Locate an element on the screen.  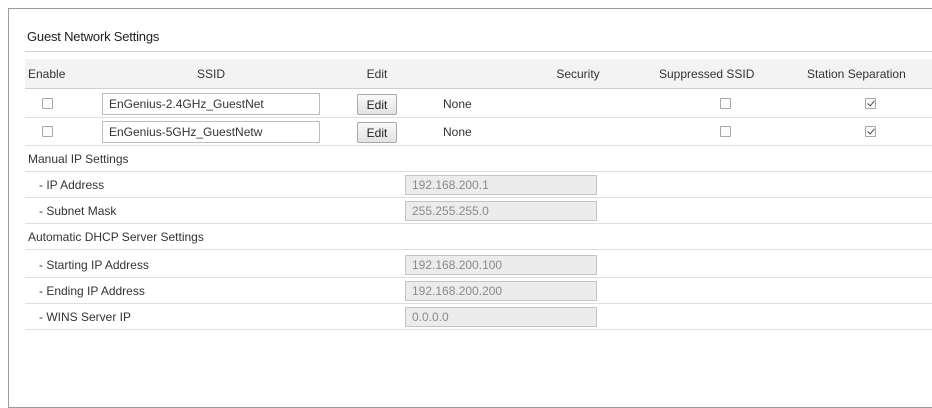
dhcp-section-title: Automatic DHCP Server Settings is located at coordinates (478, 237).